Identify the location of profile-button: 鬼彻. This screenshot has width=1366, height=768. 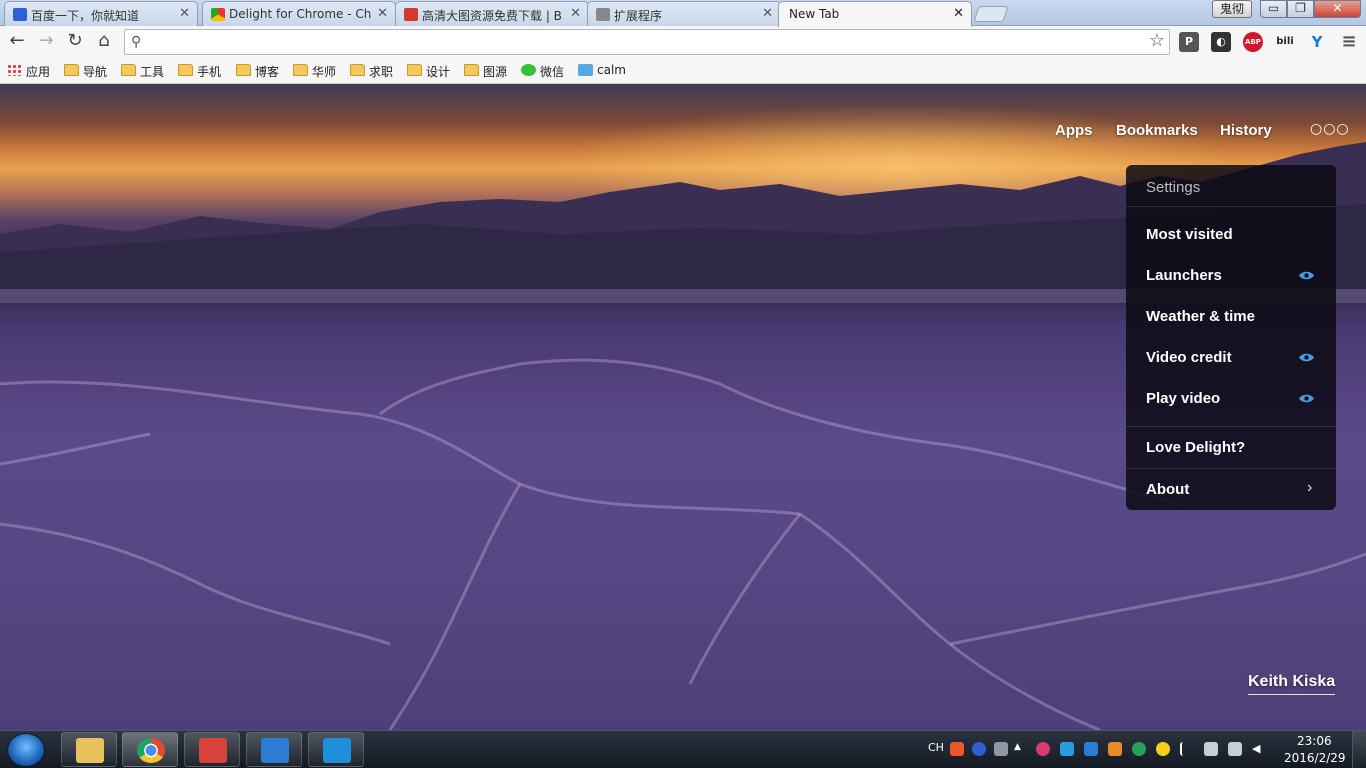
(1232, 9).